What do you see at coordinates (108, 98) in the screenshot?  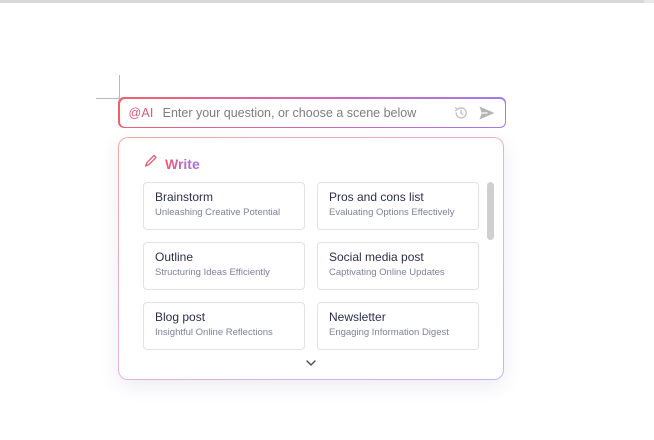 I see `text-cursor-horizontal` at bounding box center [108, 98].